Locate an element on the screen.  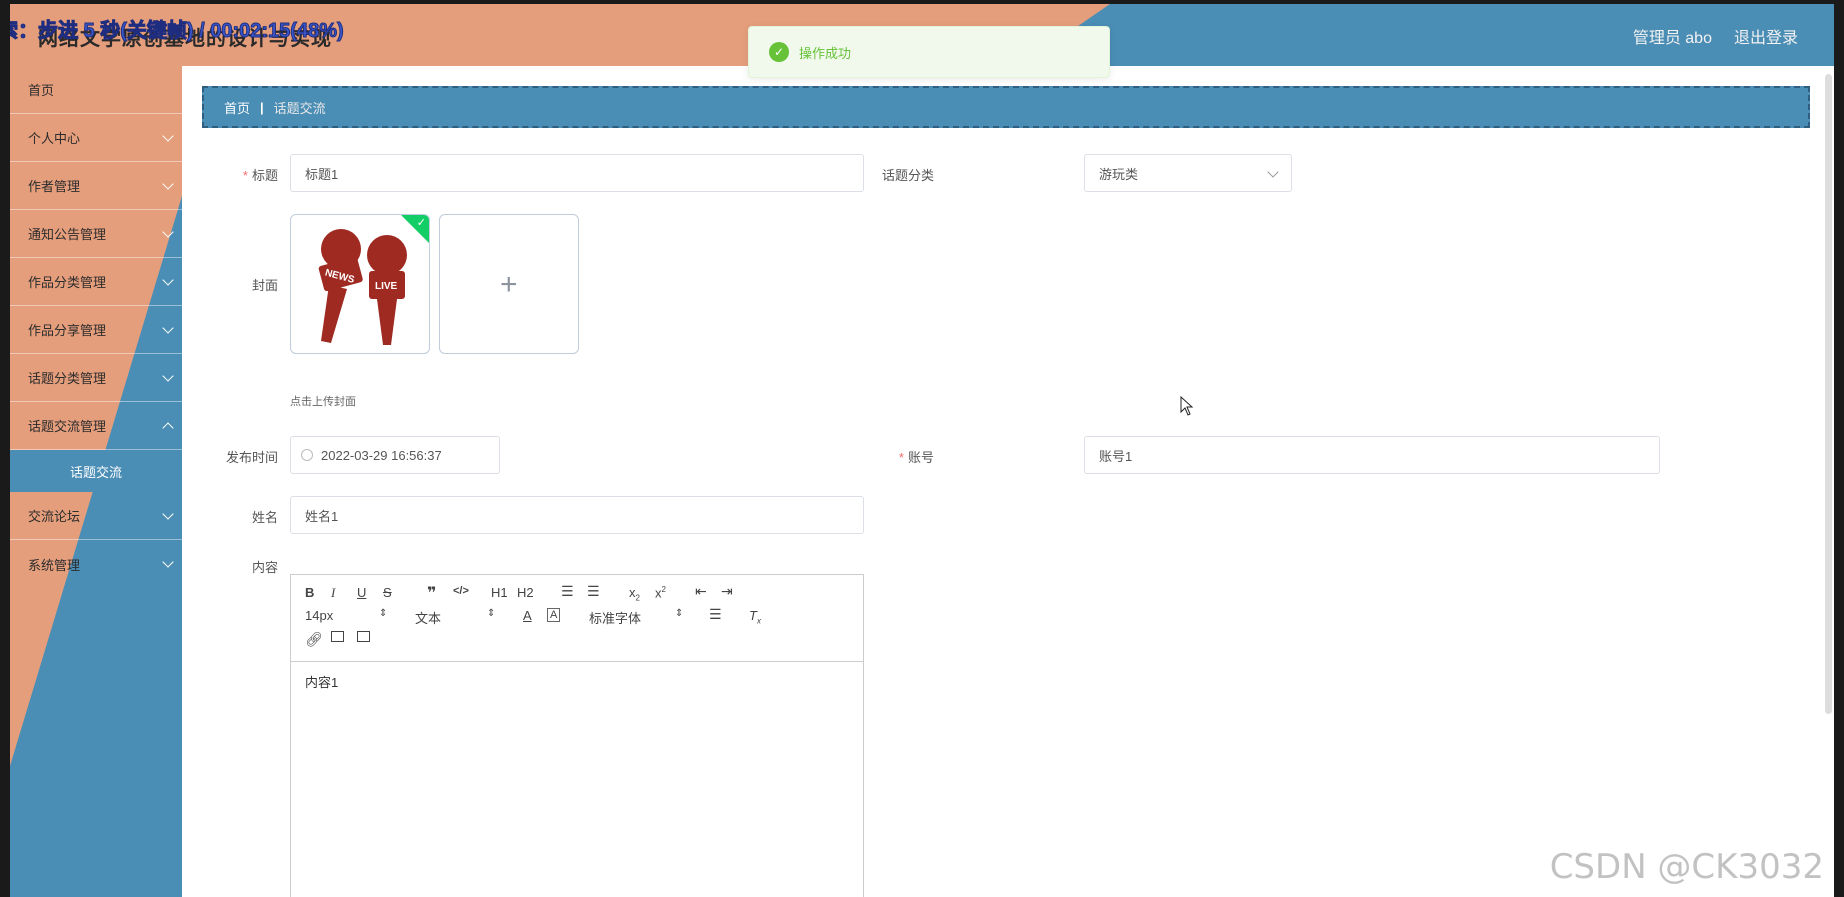
cover-image-thumbnail: NEWS LIVE ✓ is located at coordinates (360, 284).